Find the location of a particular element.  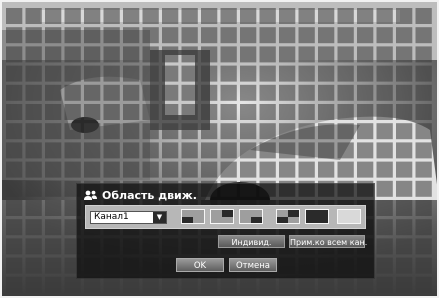

channel-select: Канал1 ▼ is located at coordinates (128, 217).